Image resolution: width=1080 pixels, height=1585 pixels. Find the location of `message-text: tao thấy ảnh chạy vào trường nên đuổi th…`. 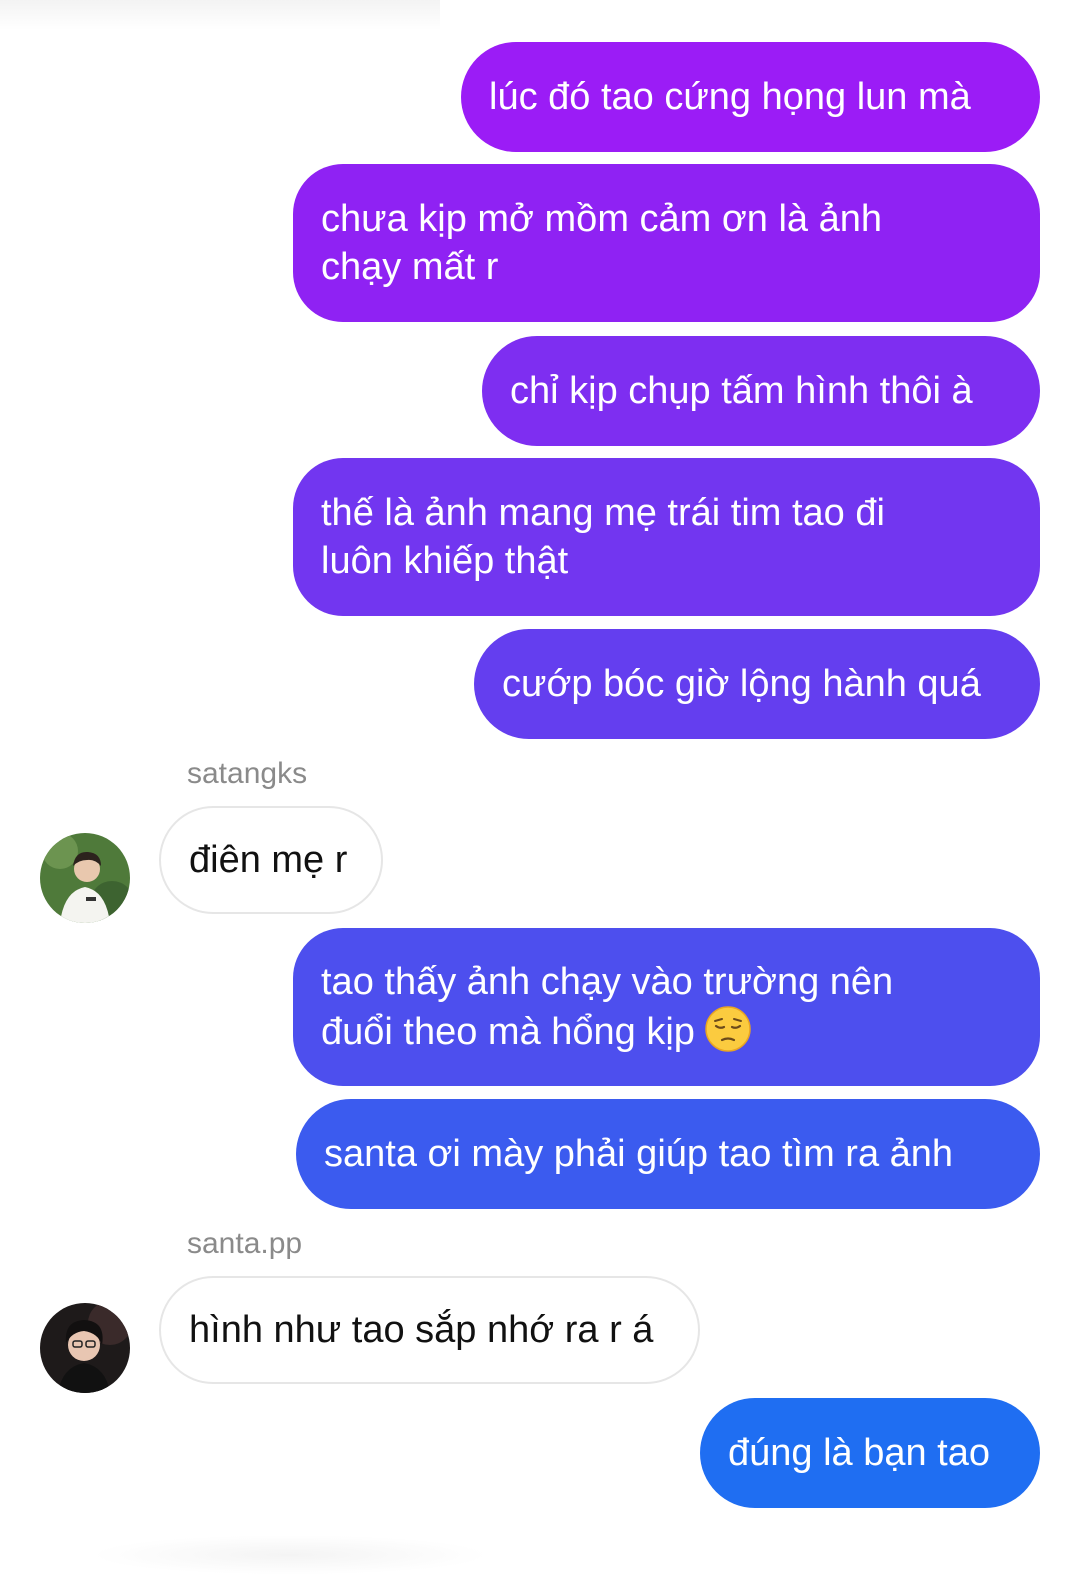

message-text: tao thấy ảnh chạy vào trường nên đuổi th… is located at coordinates (607, 1007).